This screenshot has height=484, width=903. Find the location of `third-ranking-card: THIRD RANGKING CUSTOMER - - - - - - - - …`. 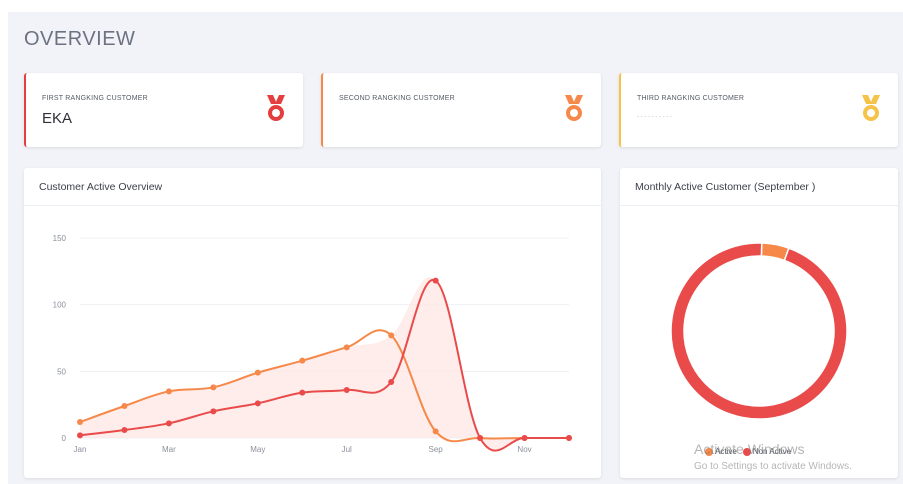

third-ranking-card: THIRD RANGKING CUSTOMER - - - - - - - - … is located at coordinates (758, 110).